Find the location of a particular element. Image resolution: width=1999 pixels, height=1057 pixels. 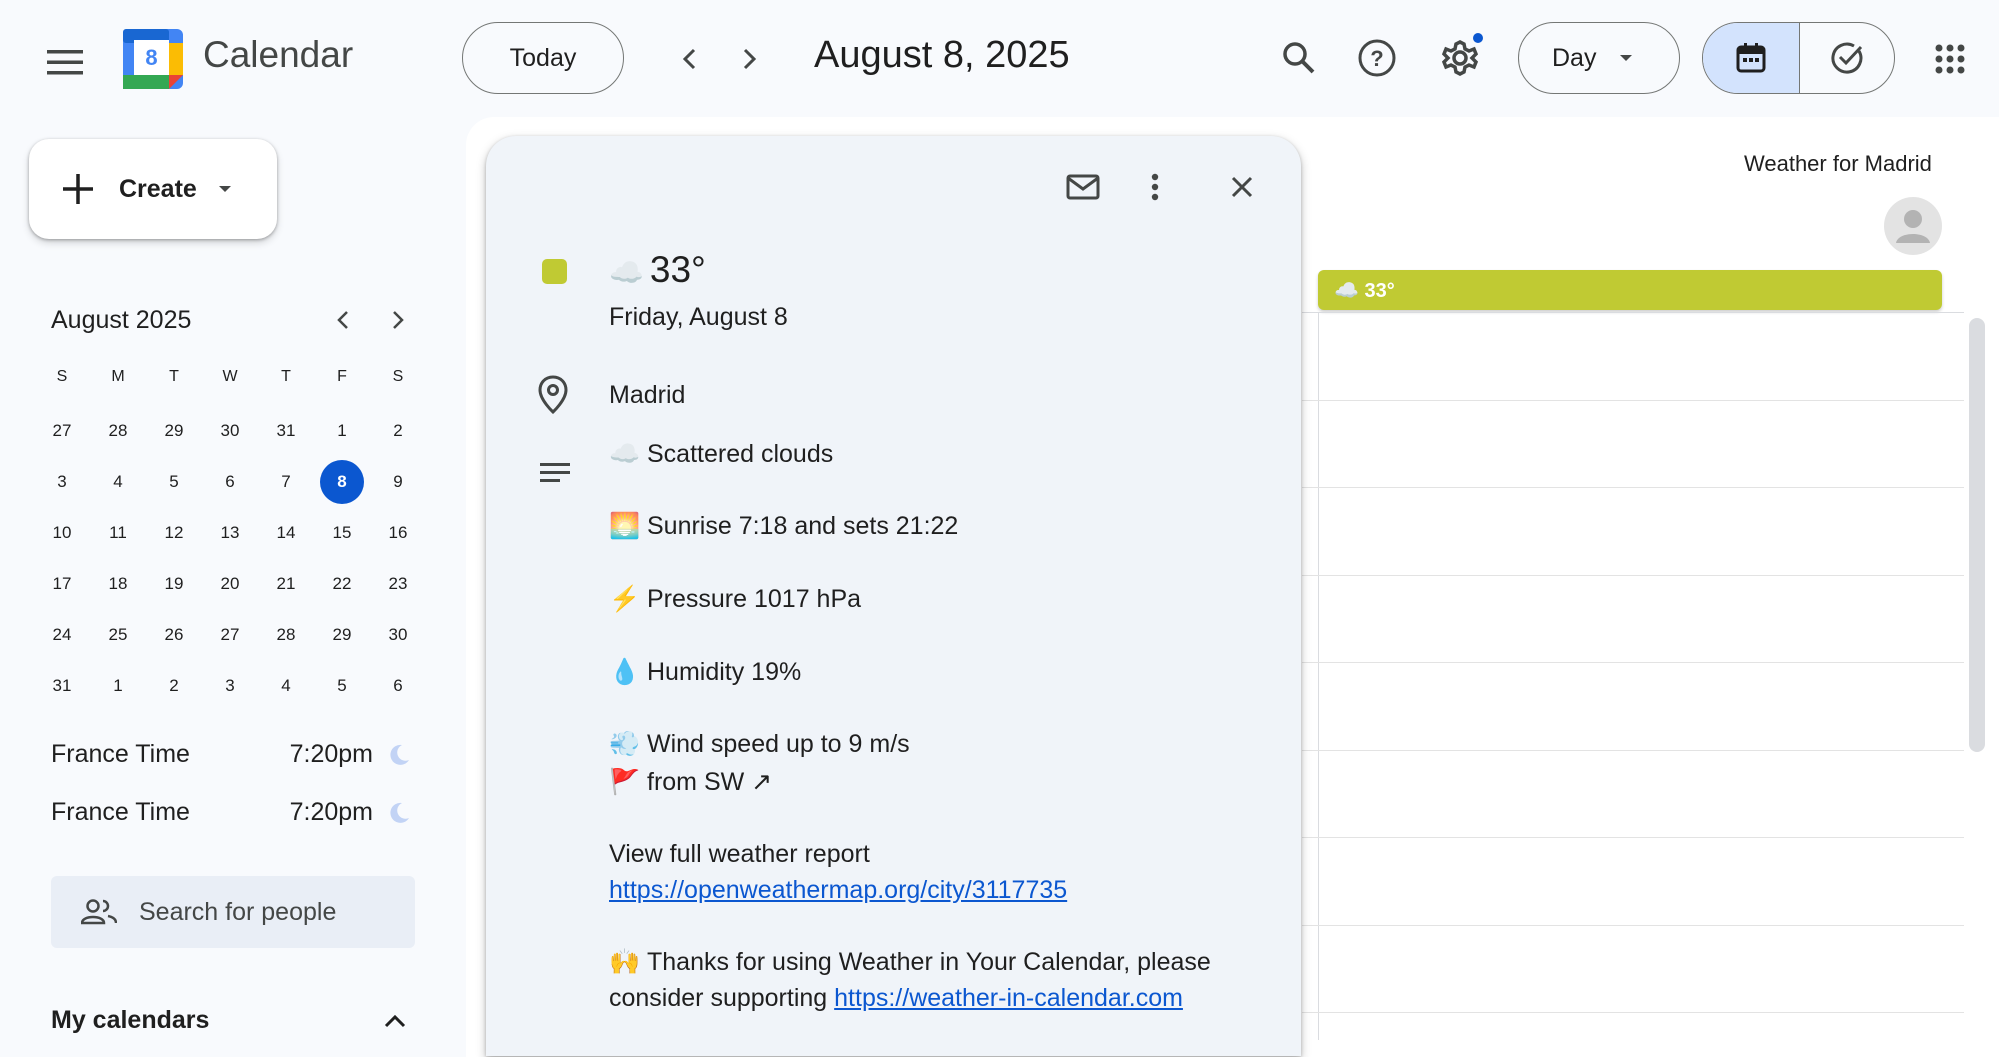

mini-calendar-day: 19 is located at coordinates (174, 584).